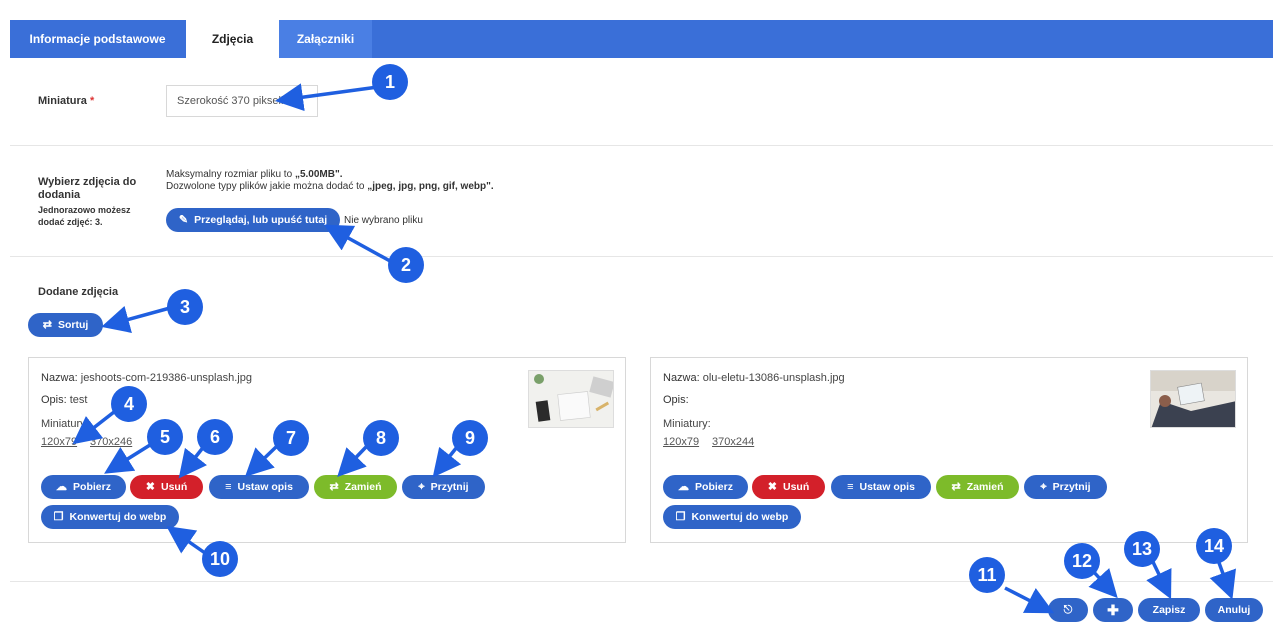 Image resolution: width=1273 pixels, height=632 pixels. I want to click on callout-7: 7, so click(291, 438).